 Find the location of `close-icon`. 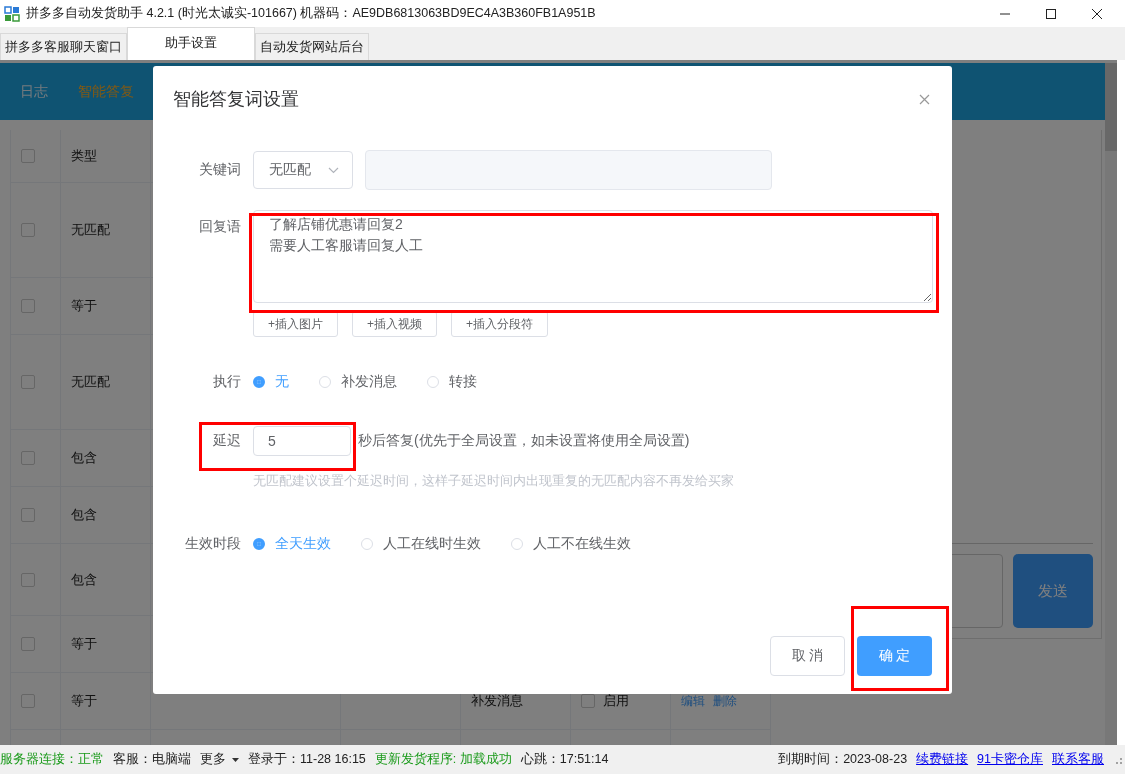

close-icon is located at coordinates (1097, 13).